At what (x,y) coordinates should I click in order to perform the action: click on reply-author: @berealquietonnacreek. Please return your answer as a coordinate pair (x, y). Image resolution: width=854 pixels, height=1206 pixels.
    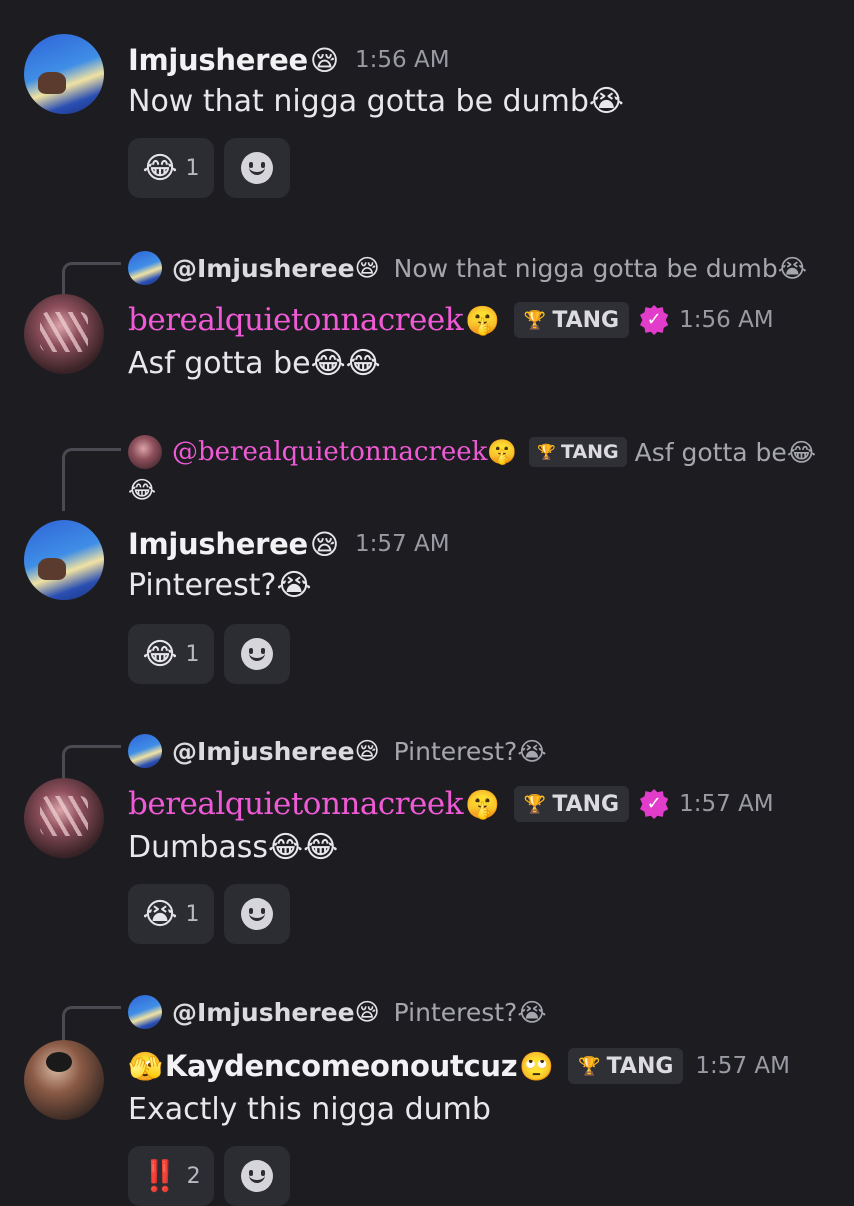
    Looking at the image, I should click on (329, 452).